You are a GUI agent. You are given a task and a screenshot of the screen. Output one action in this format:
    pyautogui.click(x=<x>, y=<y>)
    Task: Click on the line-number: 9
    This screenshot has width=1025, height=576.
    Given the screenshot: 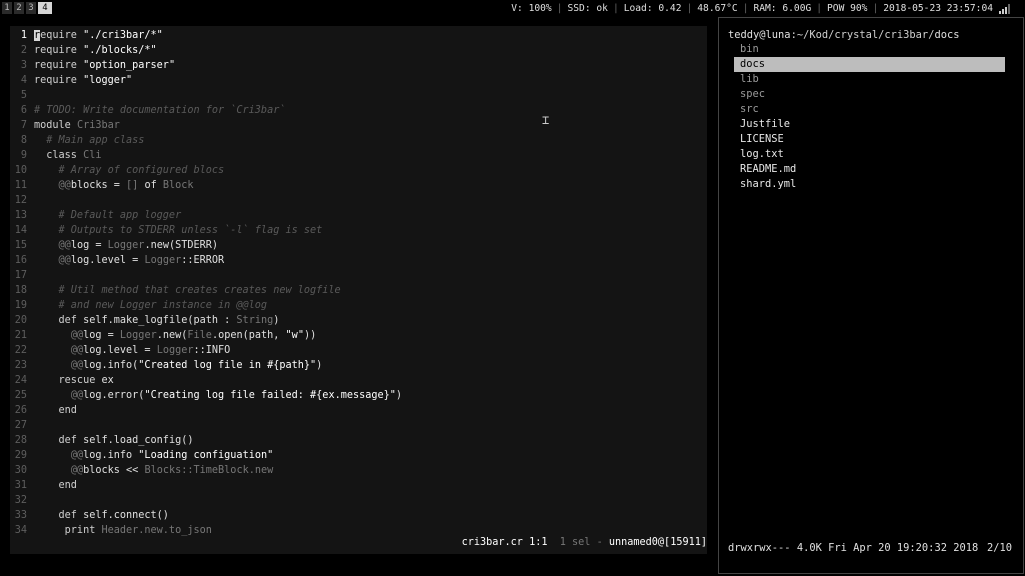 What is the action you would take?
    pyautogui.click(x=23, y=155)
    